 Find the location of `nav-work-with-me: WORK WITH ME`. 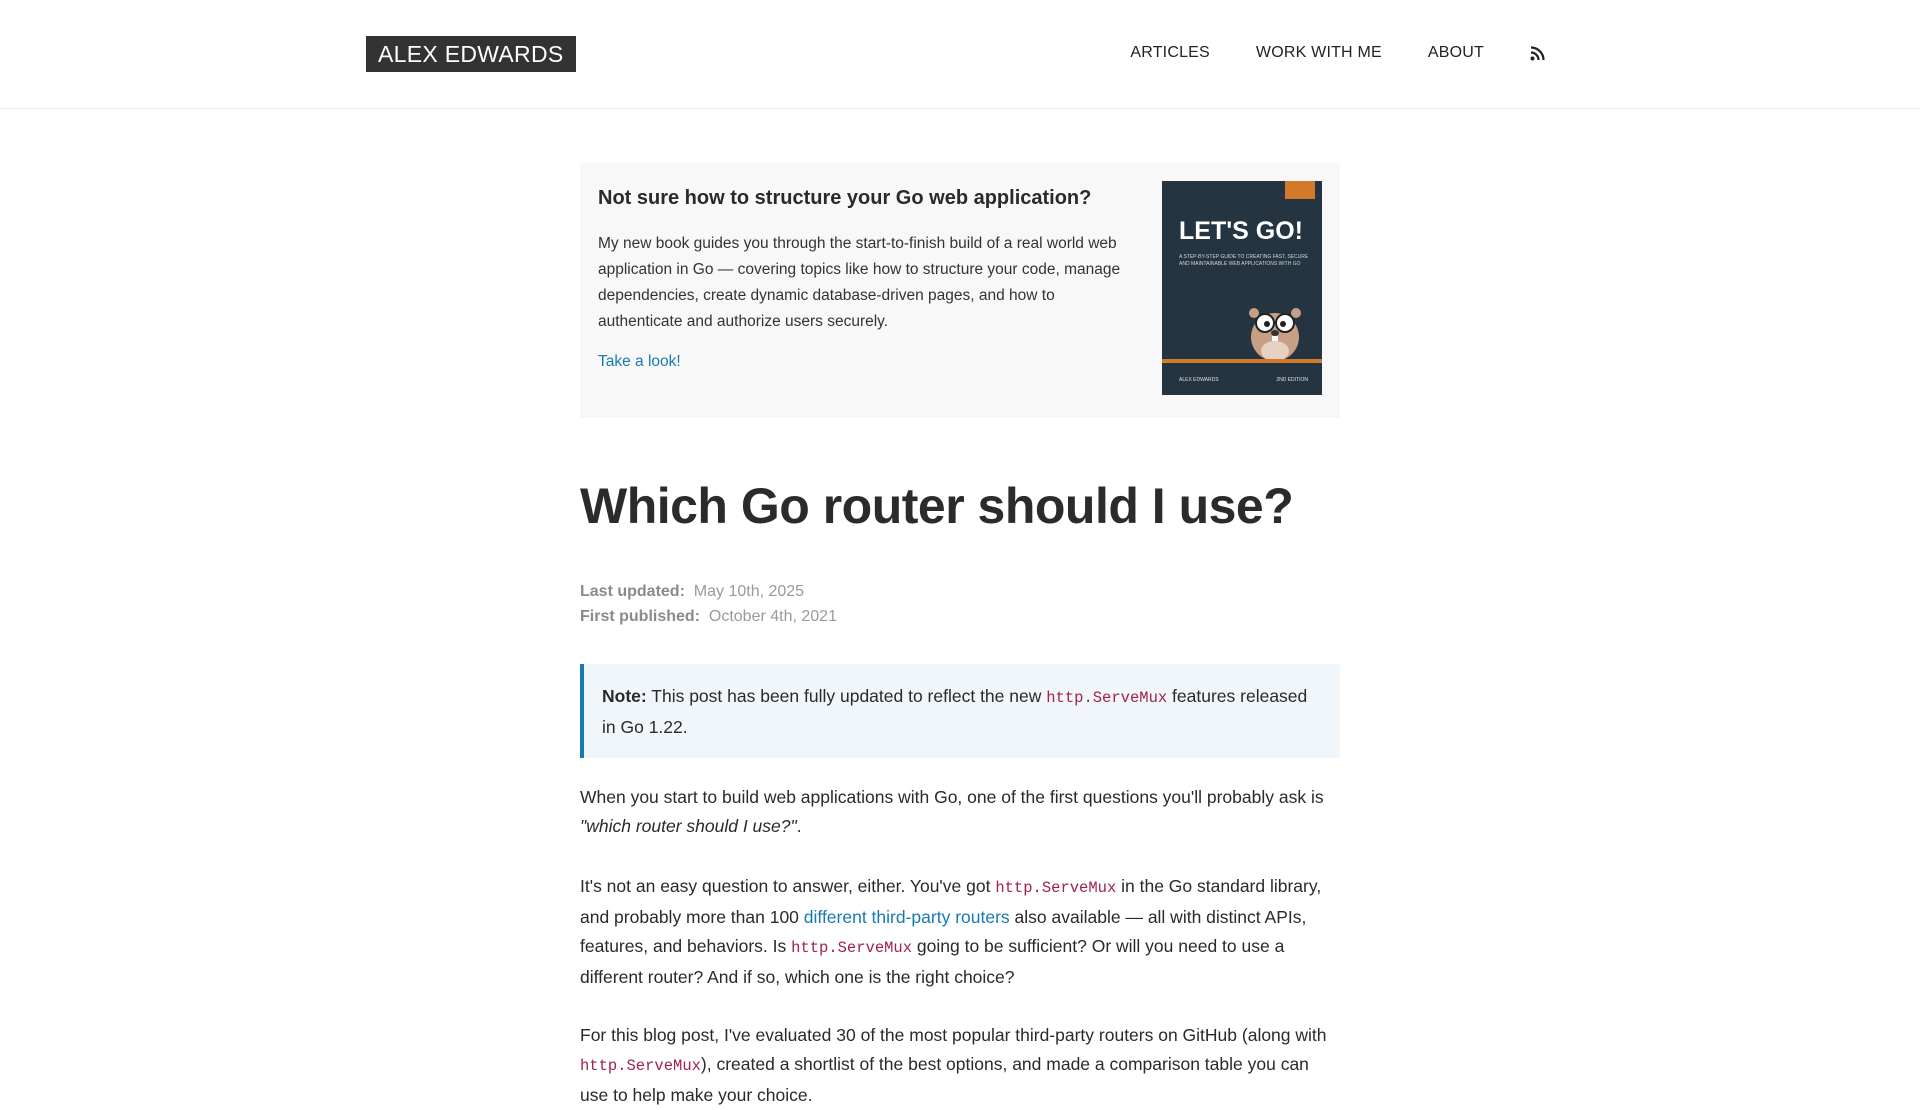

nav-work-with-me: WORK WITH ME is located at coordinates (1319, 53).